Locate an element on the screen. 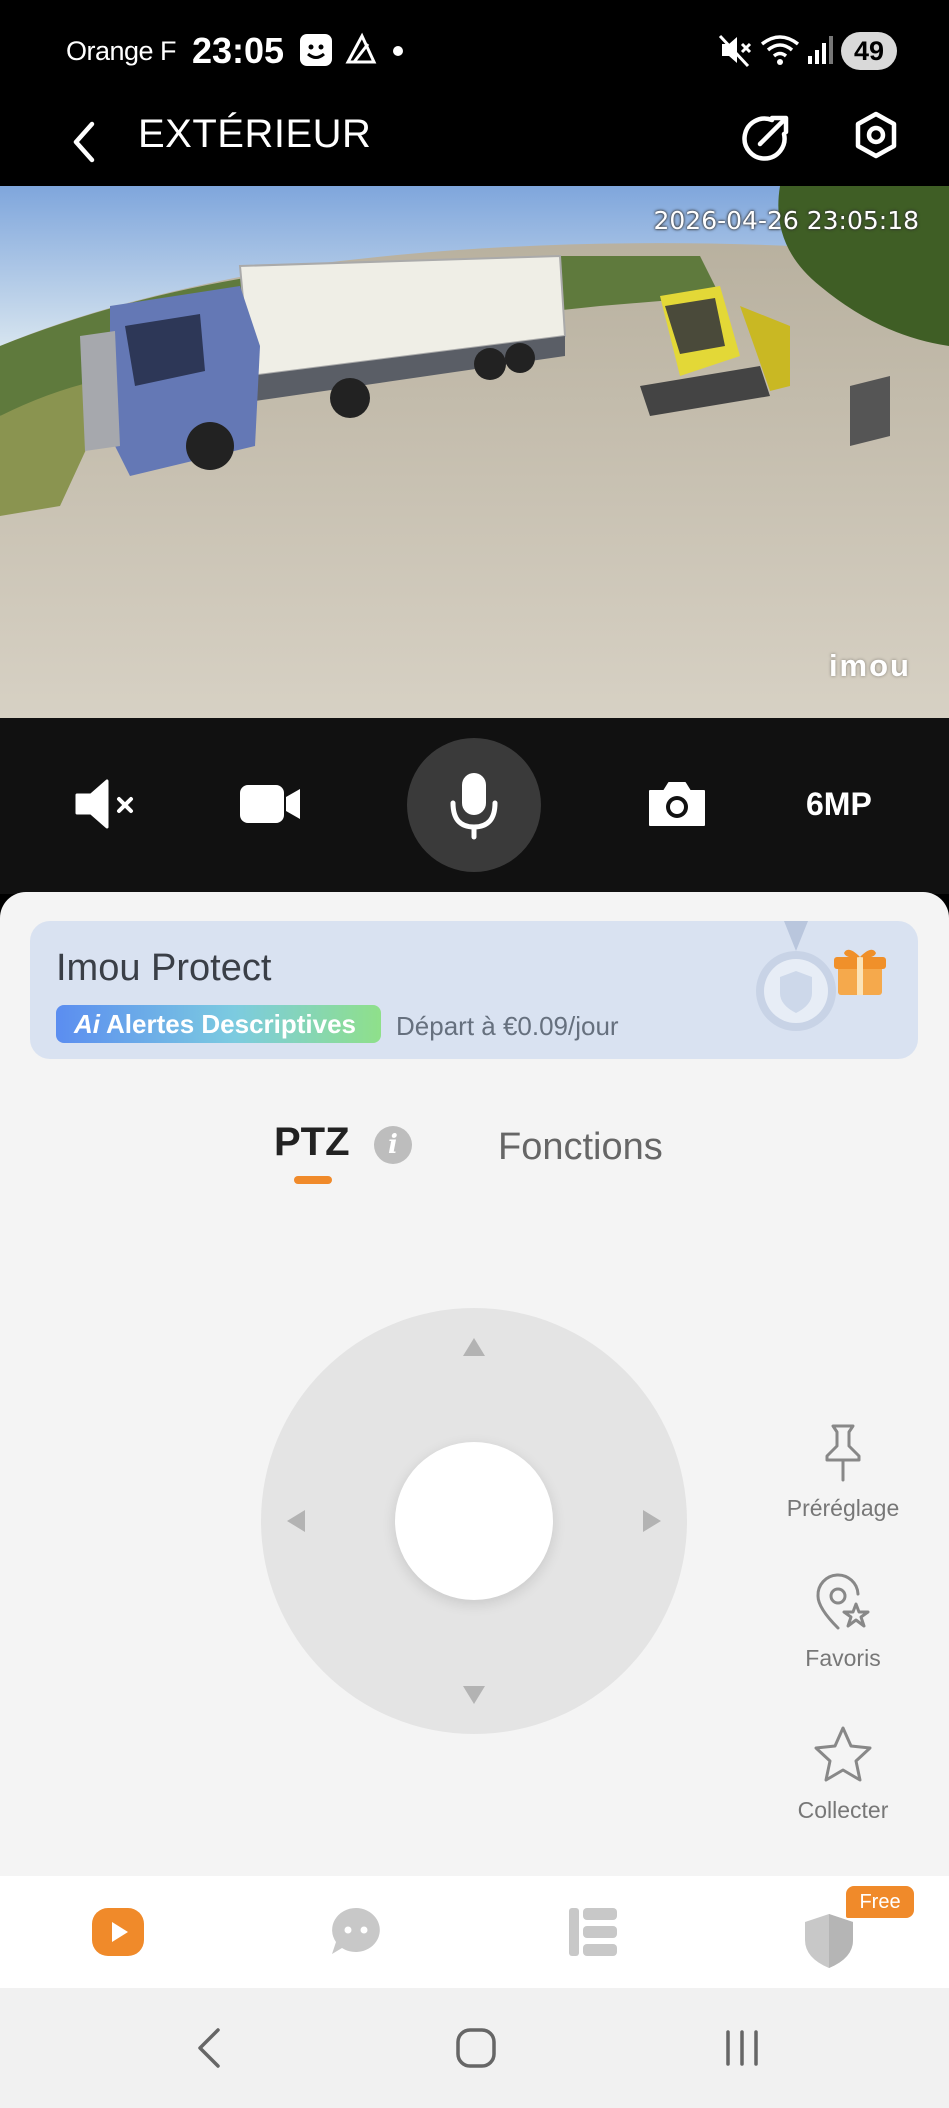 Image resolution: width=949 pixels, height=2108 pixels. favorites-button: Favoris is located at coordinates (843, 1622).